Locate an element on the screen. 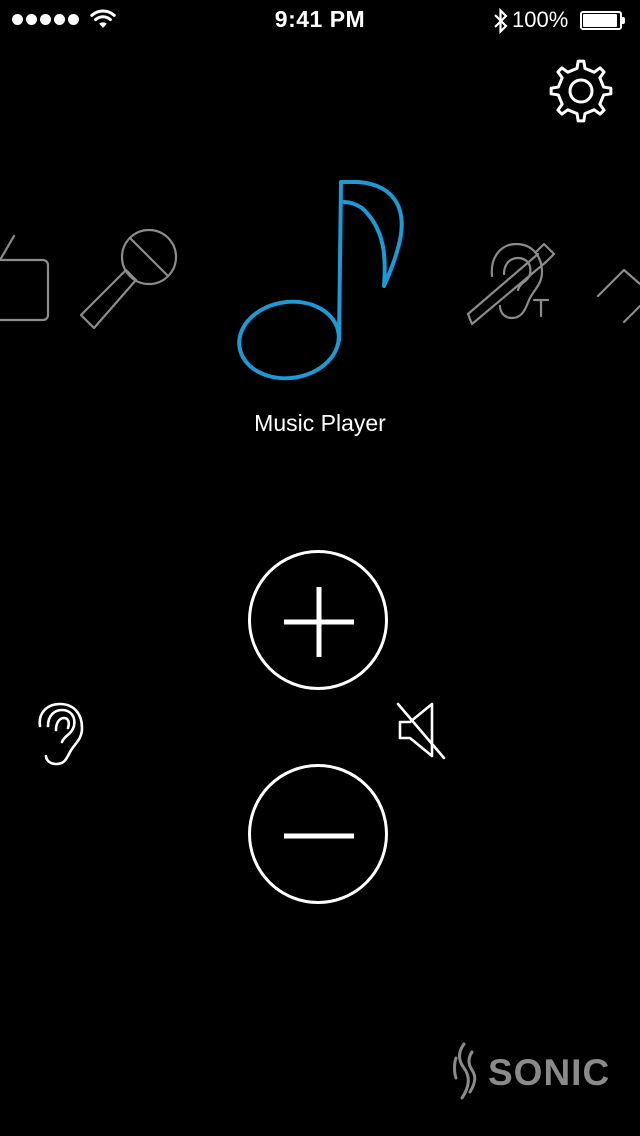 This screenshot has height=1136, width=640. partial-icon is located at coordinates (617, 292).